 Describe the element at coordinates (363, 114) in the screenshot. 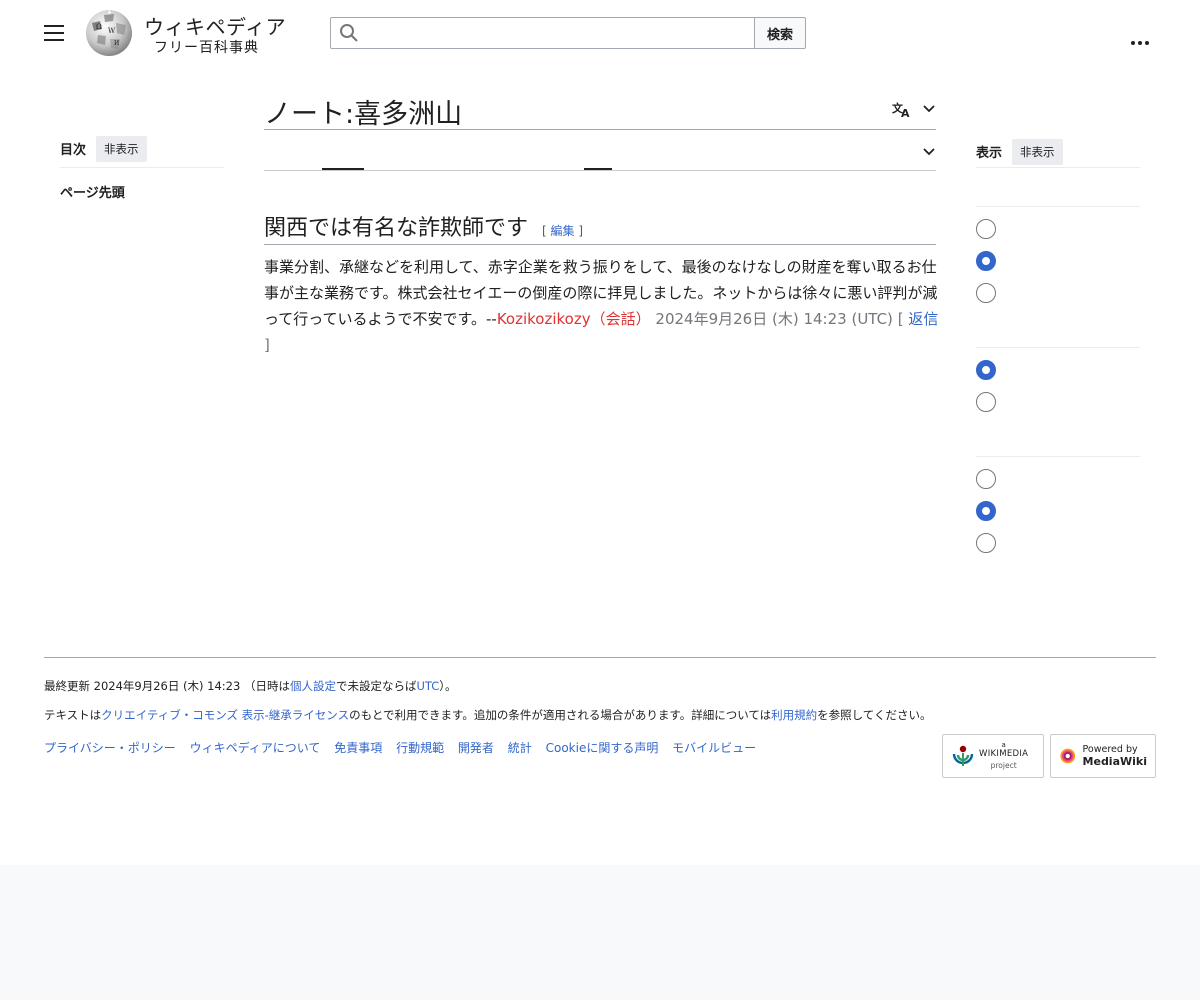

I see `page-title: ノート:喜多洲山` at that location.